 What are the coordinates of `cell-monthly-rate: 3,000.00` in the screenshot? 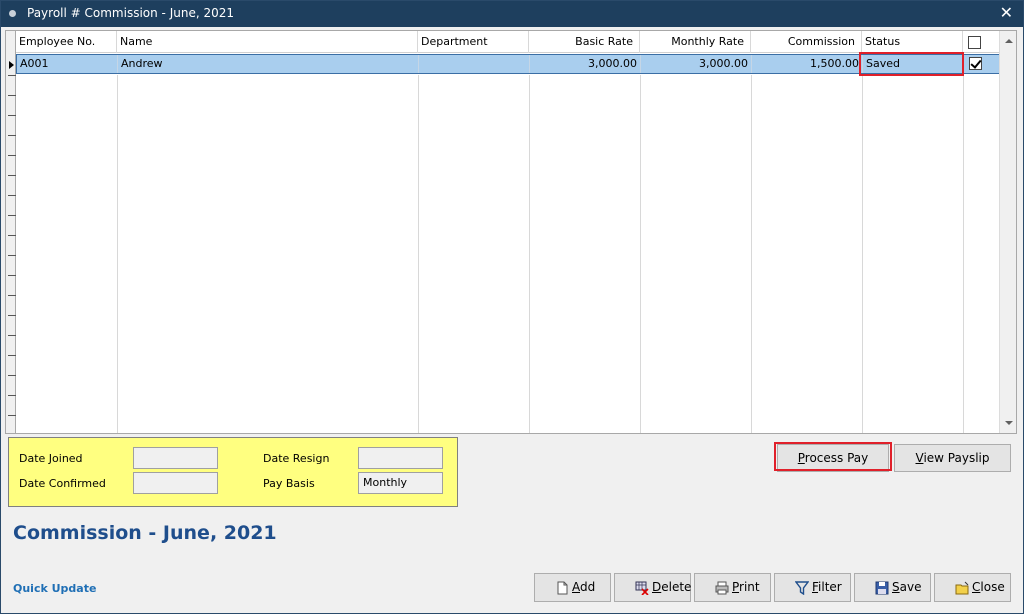 It's located at (696, 64).